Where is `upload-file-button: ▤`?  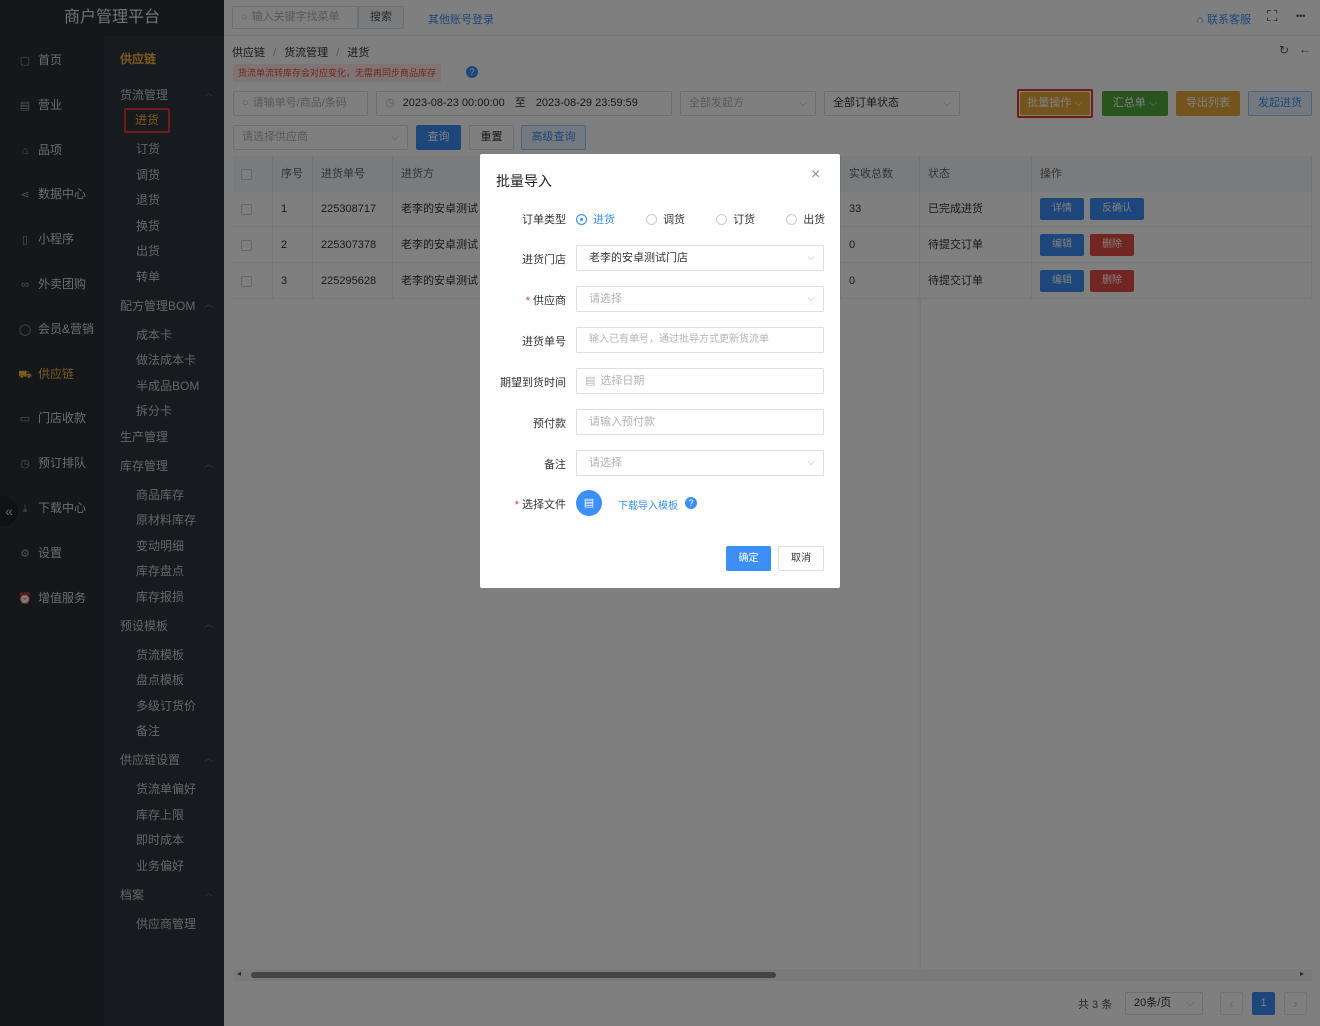 upload-file-button: ▤ is located at coordinates (589, 503).